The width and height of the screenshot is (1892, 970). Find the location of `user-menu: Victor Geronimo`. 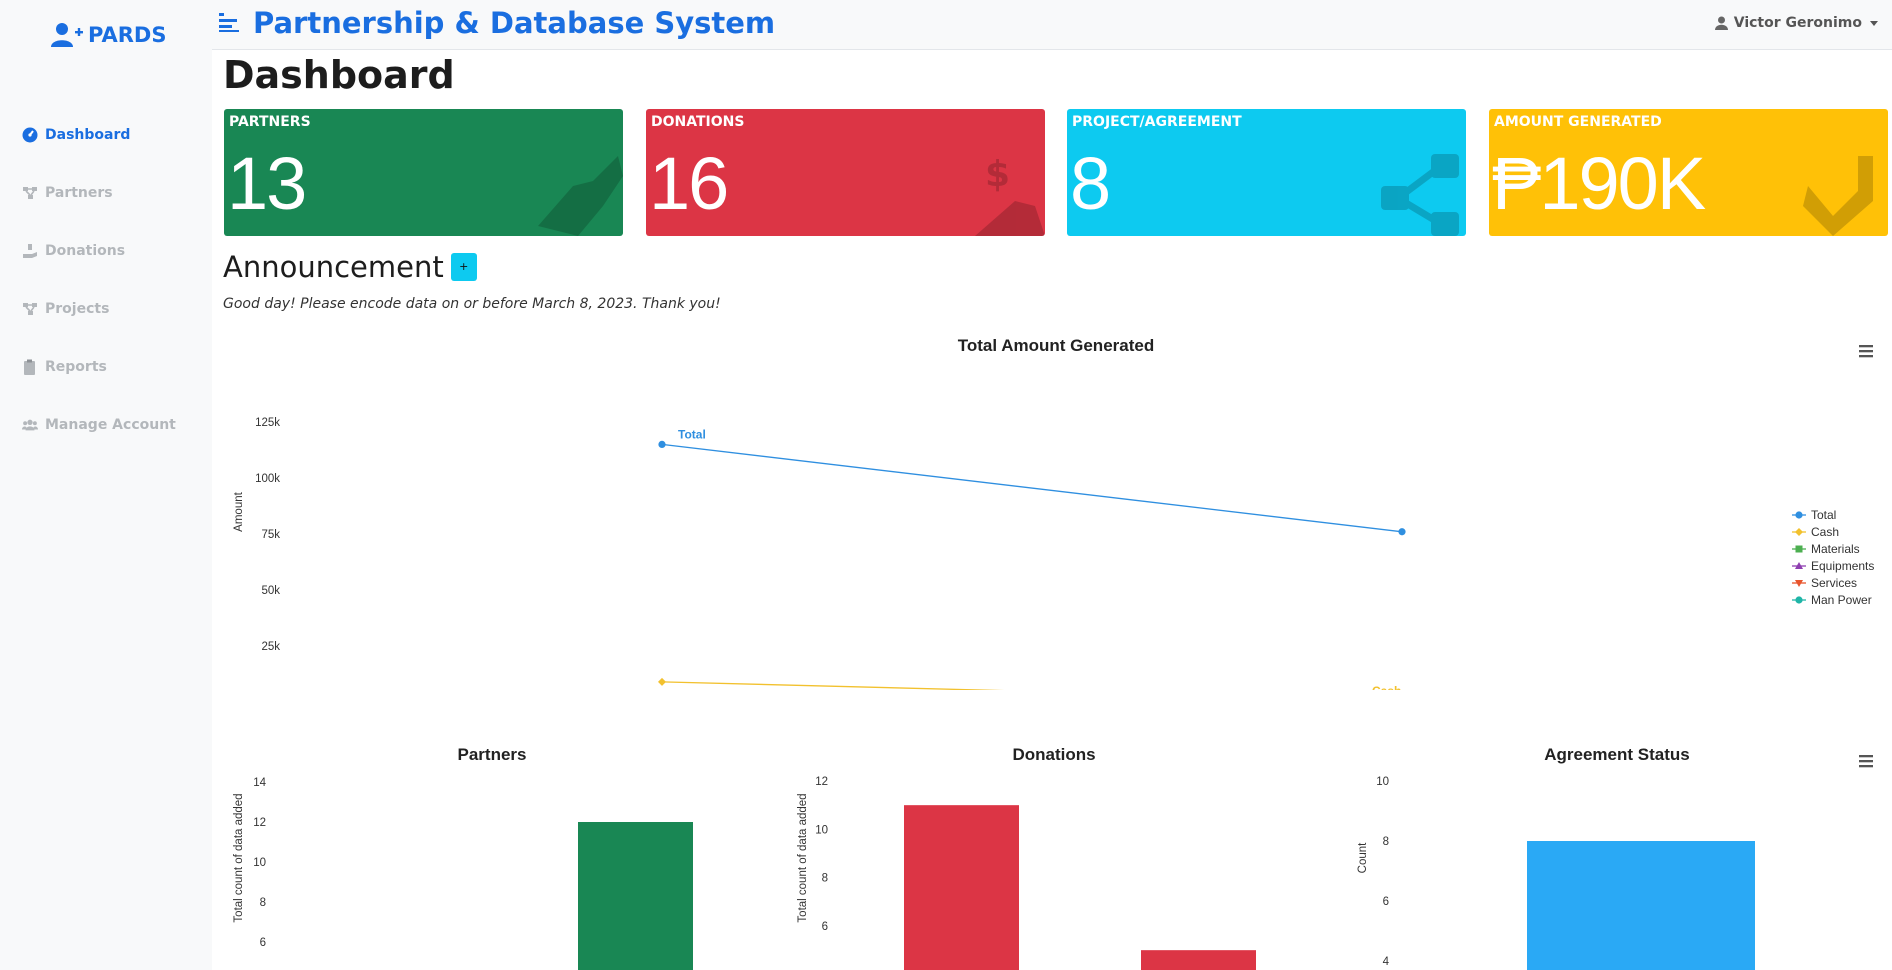

user-menu: Victor Geronimo is located at coordinates (1796, 23).